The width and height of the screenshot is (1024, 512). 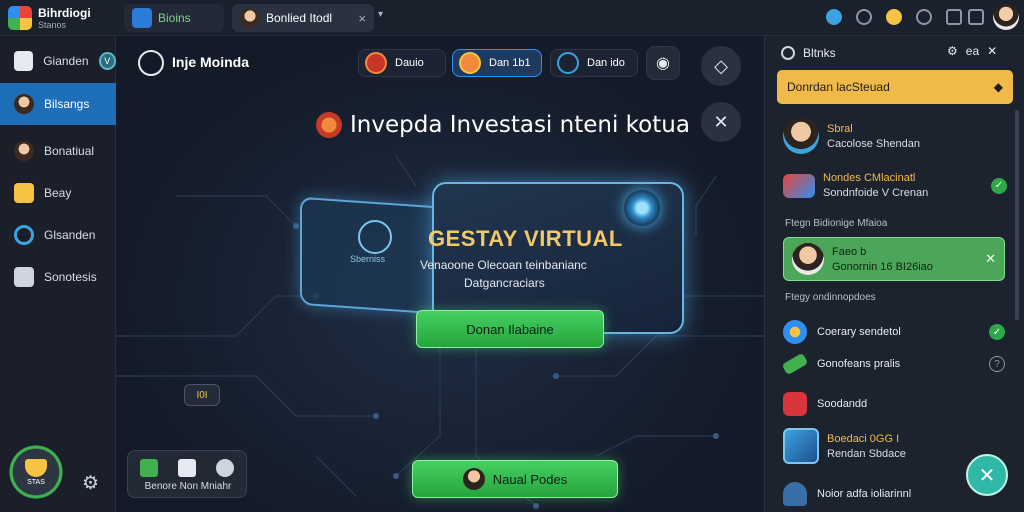 What do you see at coordinates (58, 277) in the screenshot?
I see `sidebar-item-sonotesis: Sonotesis` at bounding box center [58, 277].